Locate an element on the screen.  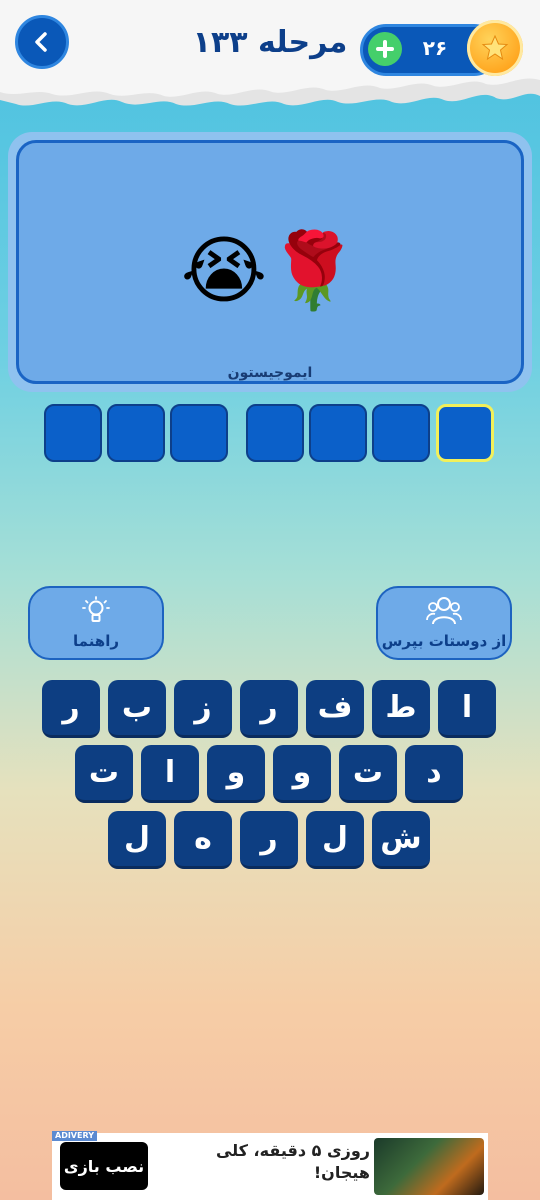
ad-game-image is located at coordinates (429, 1166).